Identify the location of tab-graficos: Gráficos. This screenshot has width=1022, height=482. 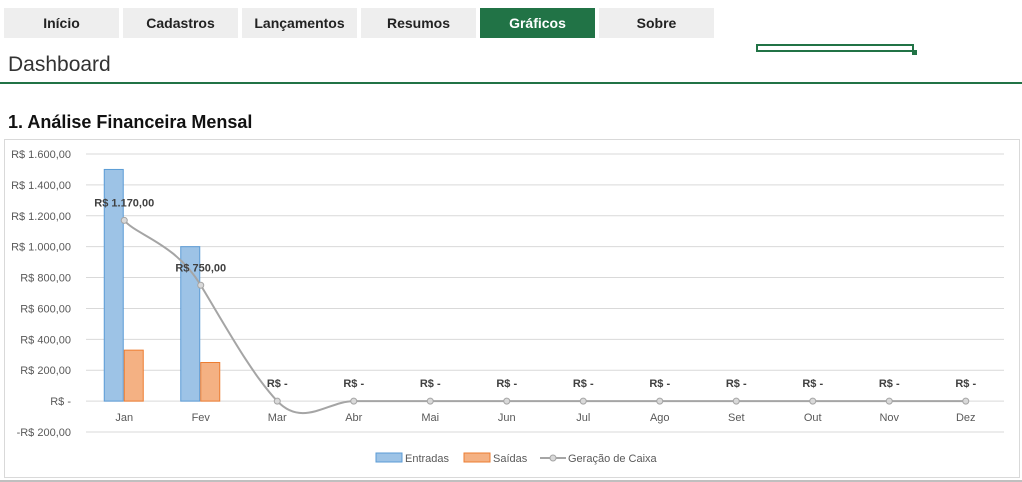
(537, 23).